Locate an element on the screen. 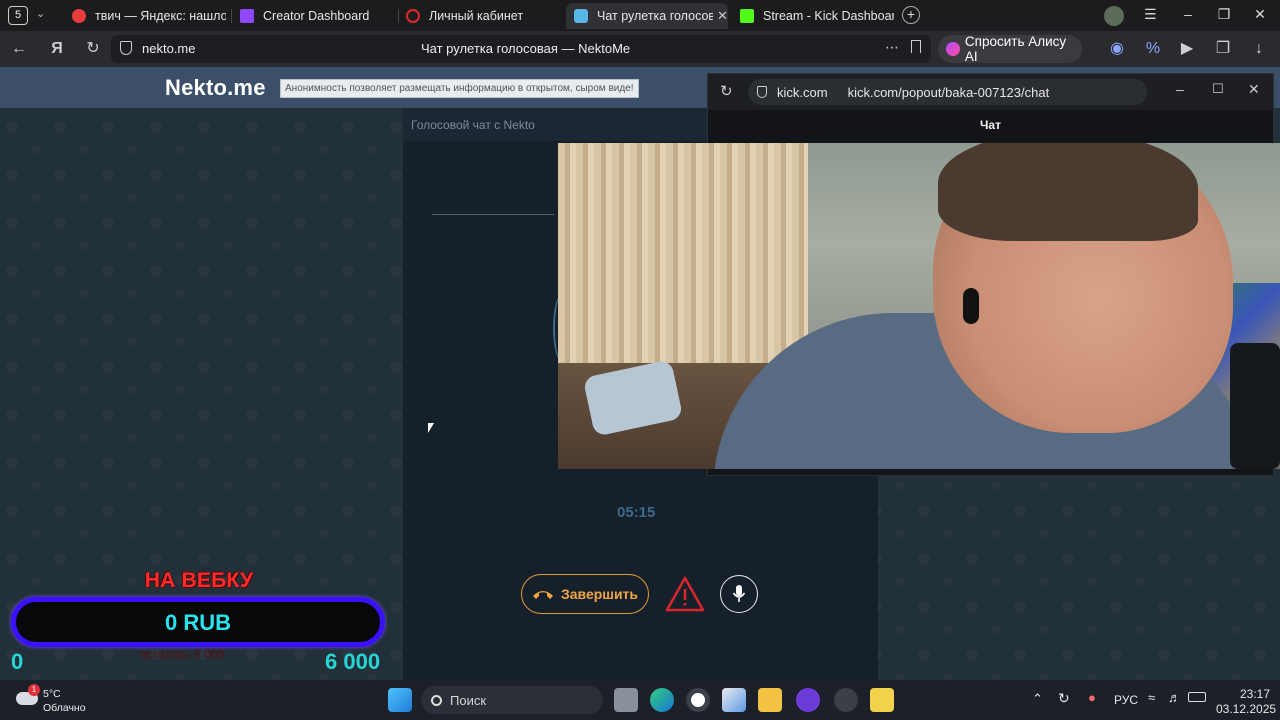 Image resolution: width=1280 pixels, height=720 pixels. obs-icon is located at coordinates (808, 700).